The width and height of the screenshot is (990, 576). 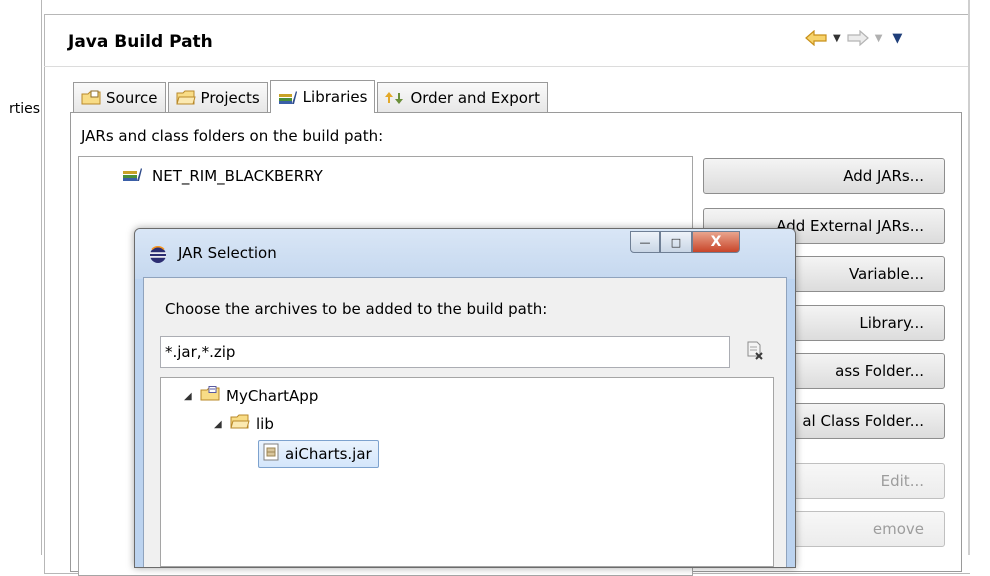 I want to click on forward-history-caret-icon: ▼, so click(x=879, y=38).